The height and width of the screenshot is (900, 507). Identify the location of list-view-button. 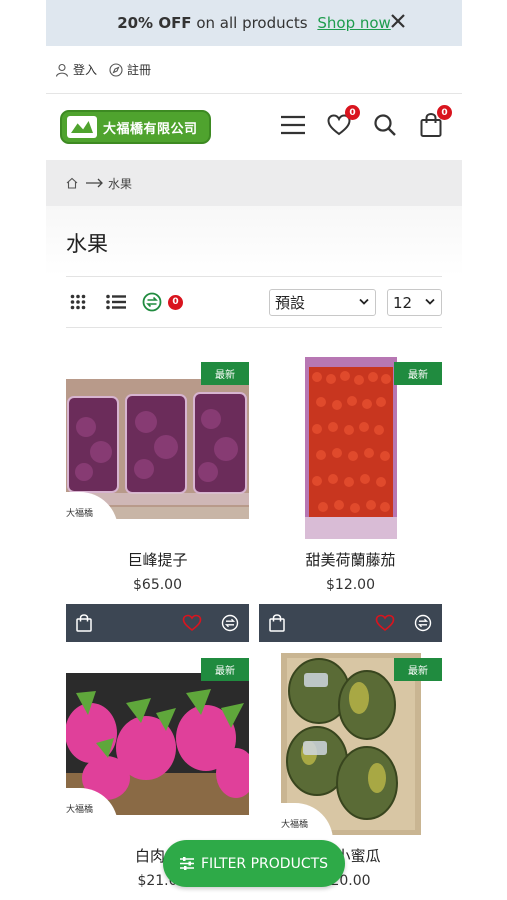
(116, 302).